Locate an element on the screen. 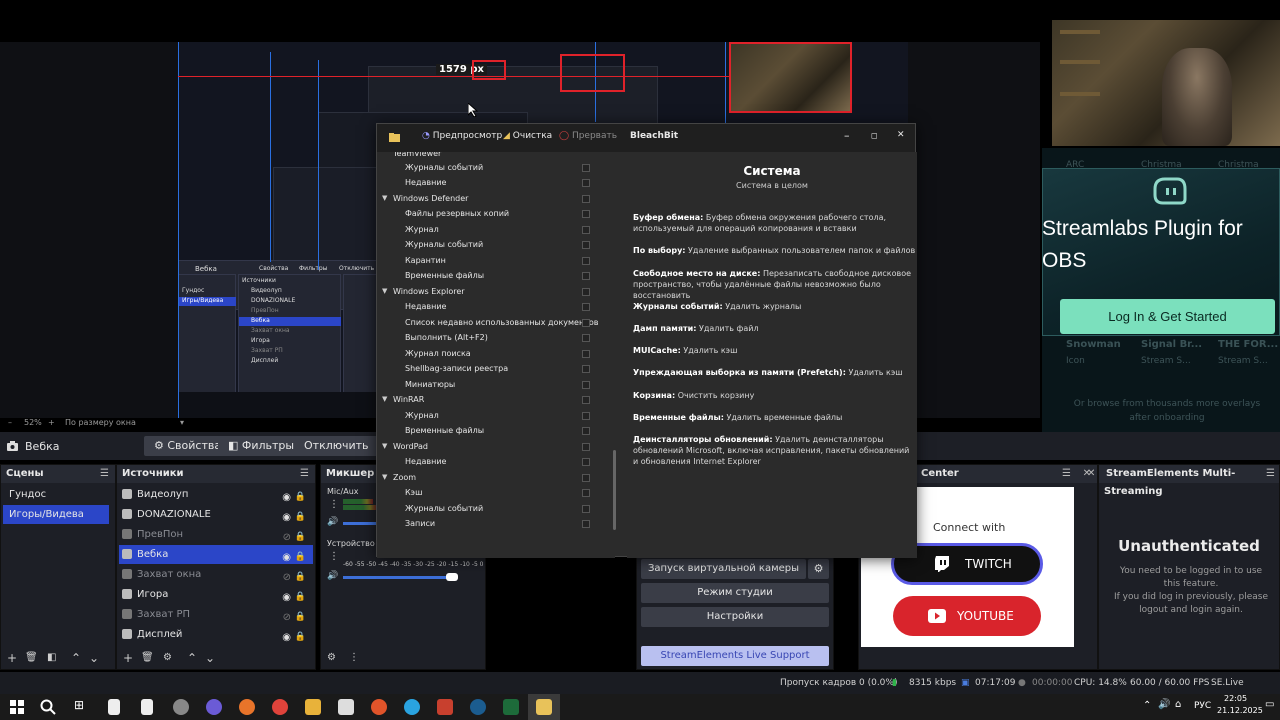  minimize-icon: – is located at coordinates (847, 135).